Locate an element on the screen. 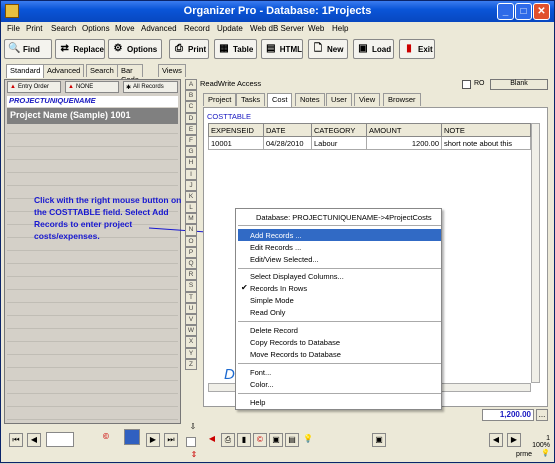  menu-item-records-in-rows: Records In Rows is located at coordinates (278, 288).